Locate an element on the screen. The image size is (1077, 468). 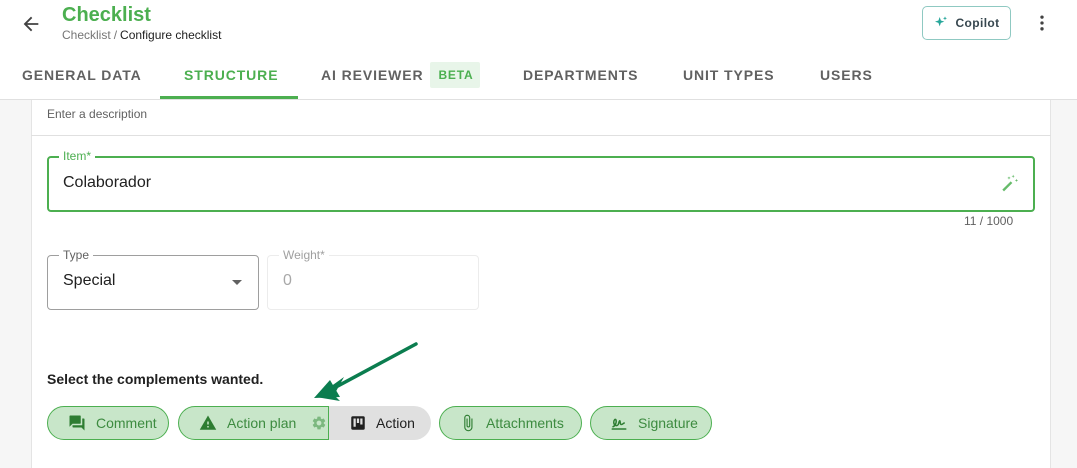
magic-wand-button is located at coordinates (1009, 183).